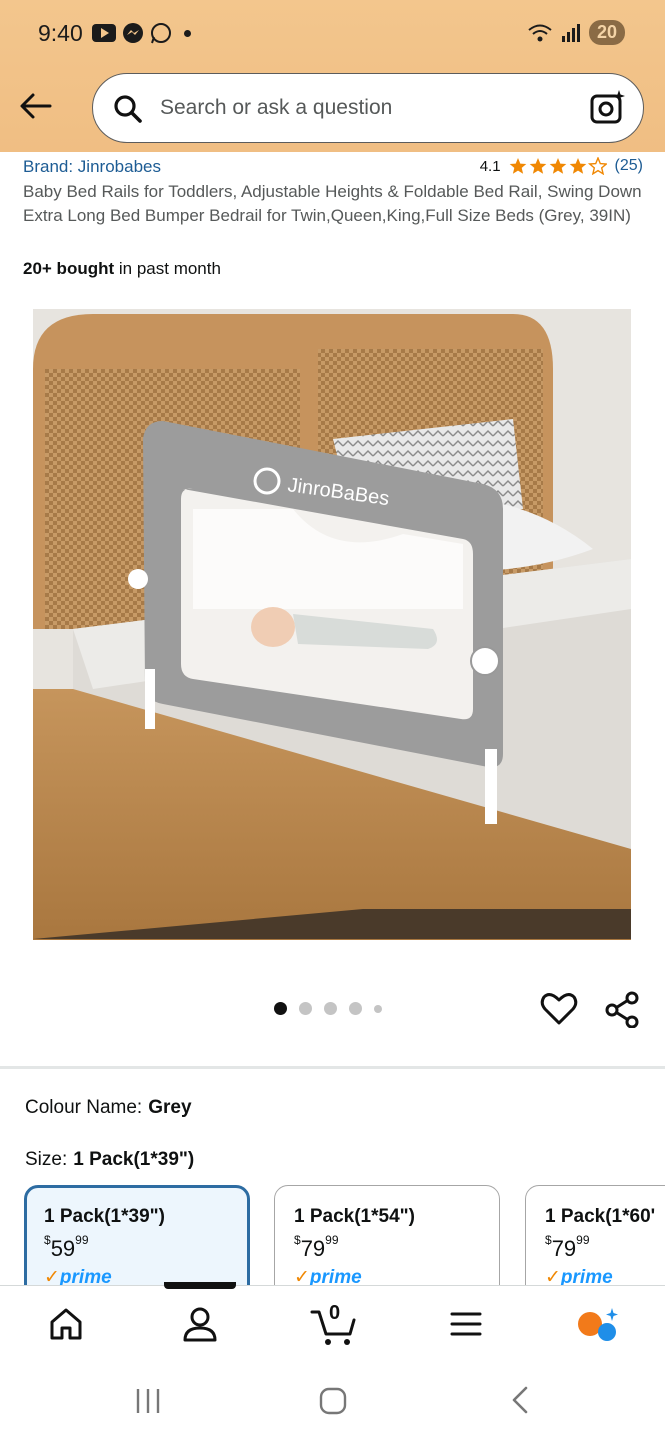 The image size is (665, 1440). What do you see at coordinates (276, 108) in the screenshot?
I see `search-input: Search or ask a question` at bounding box center [276, 108].